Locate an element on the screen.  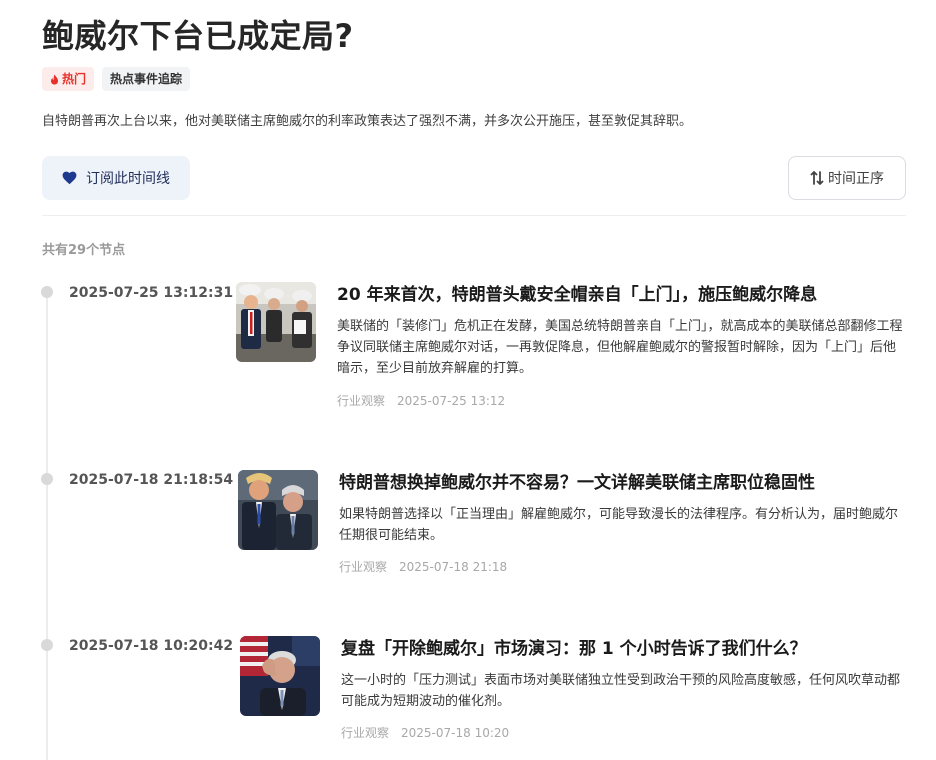
article-date: 2025-07-18 21:18 is located at coordinates (453, 567).